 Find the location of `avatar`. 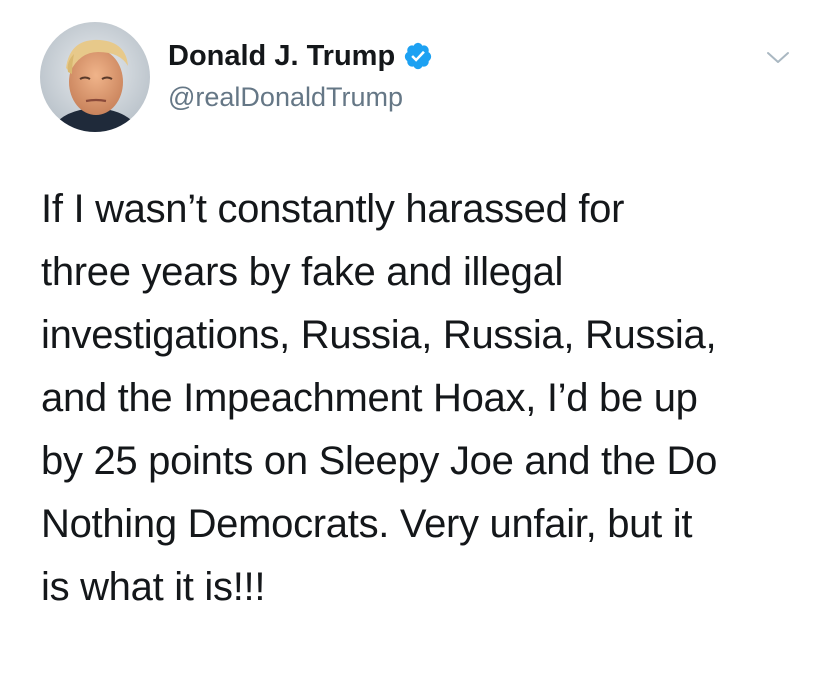

avatar is located at coordinates (95, 77).